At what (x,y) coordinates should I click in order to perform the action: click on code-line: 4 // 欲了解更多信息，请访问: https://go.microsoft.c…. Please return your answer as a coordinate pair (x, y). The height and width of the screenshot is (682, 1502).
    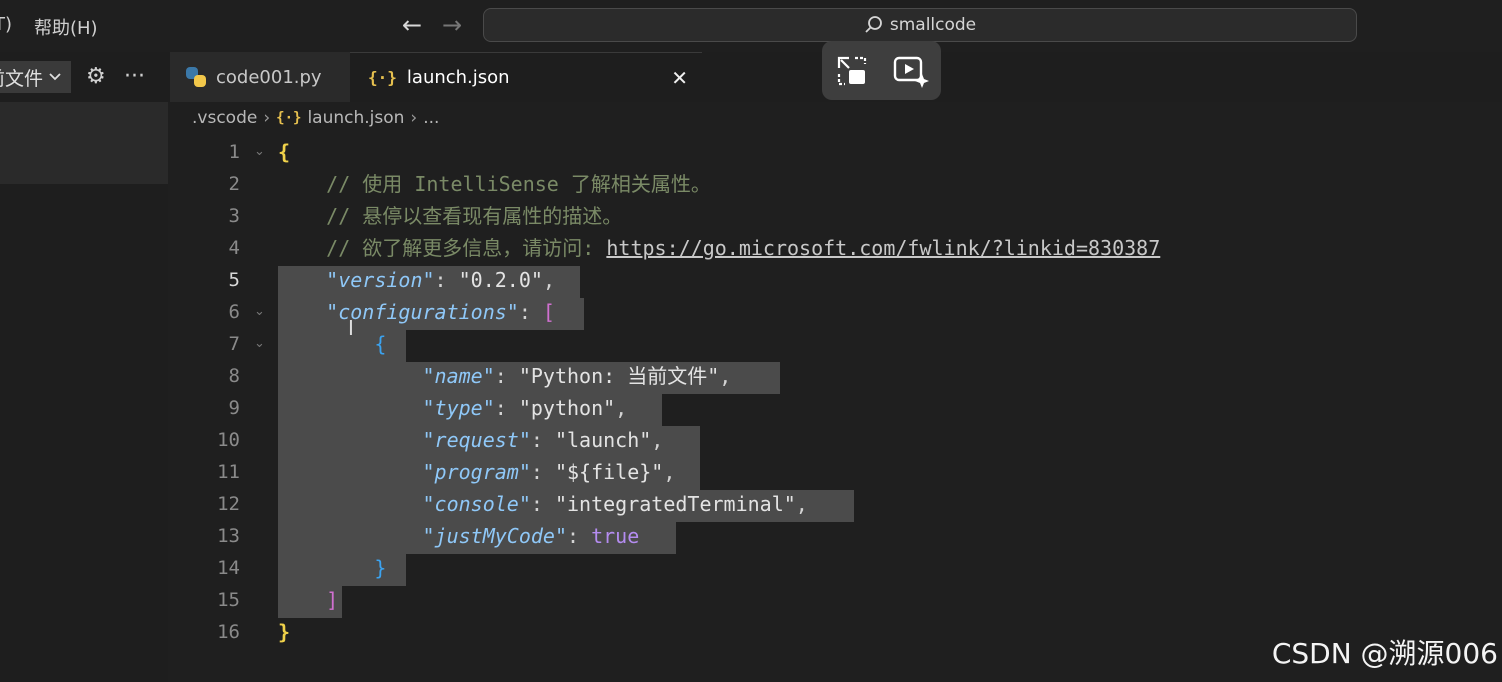
    Looking at the image, I should click on (835, 248).